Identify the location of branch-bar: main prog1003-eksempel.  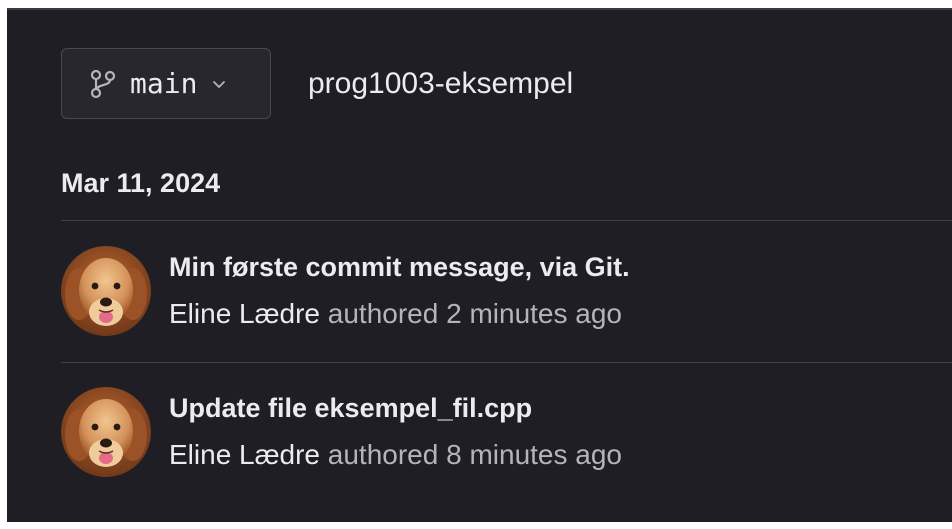
(317, 83).